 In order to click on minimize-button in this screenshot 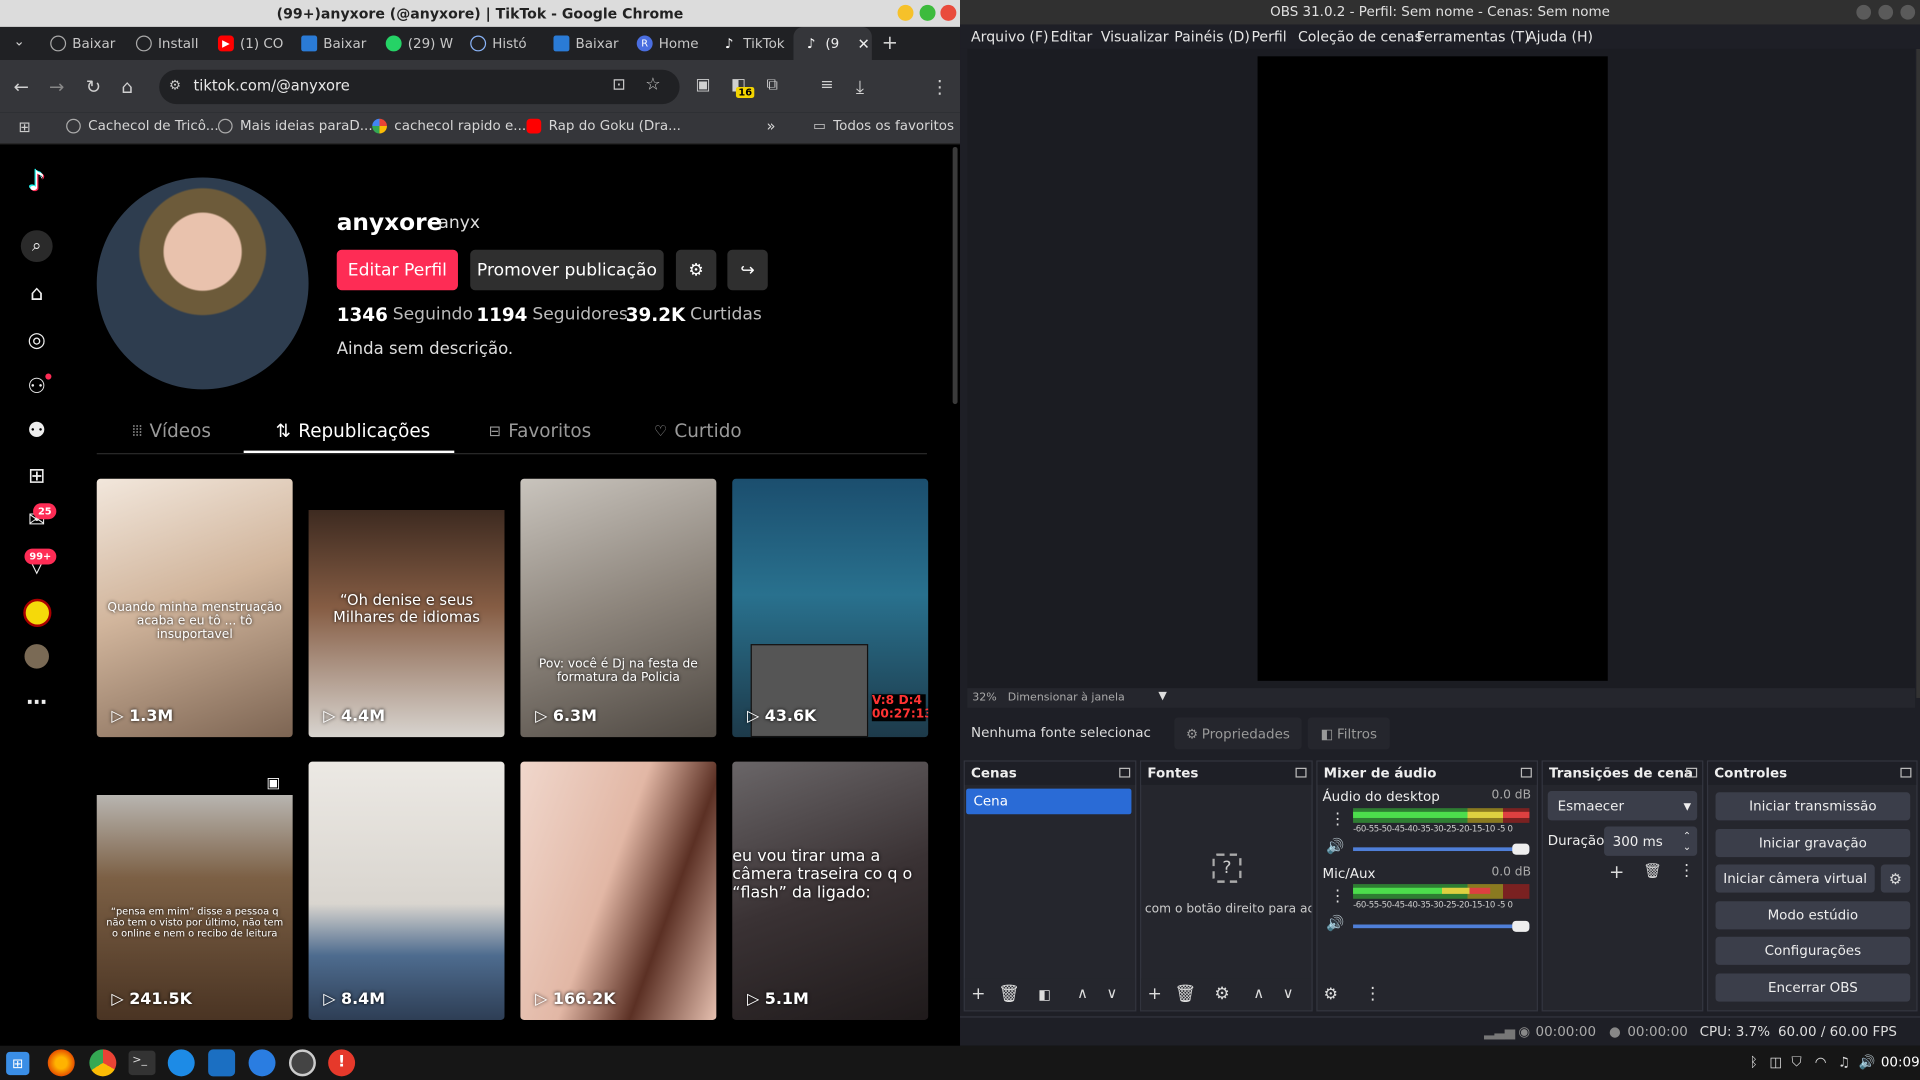, I will do `click(905, 12)`.